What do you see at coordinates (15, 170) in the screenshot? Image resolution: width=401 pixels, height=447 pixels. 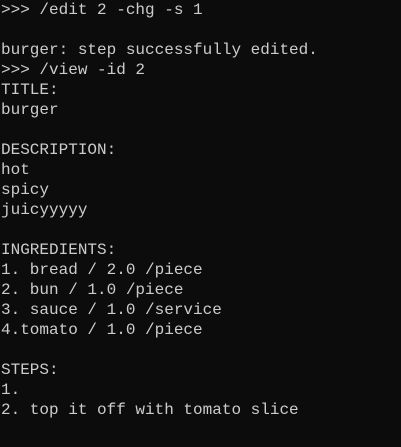 I see `description-item: hot` at bounding box center [15, 170].